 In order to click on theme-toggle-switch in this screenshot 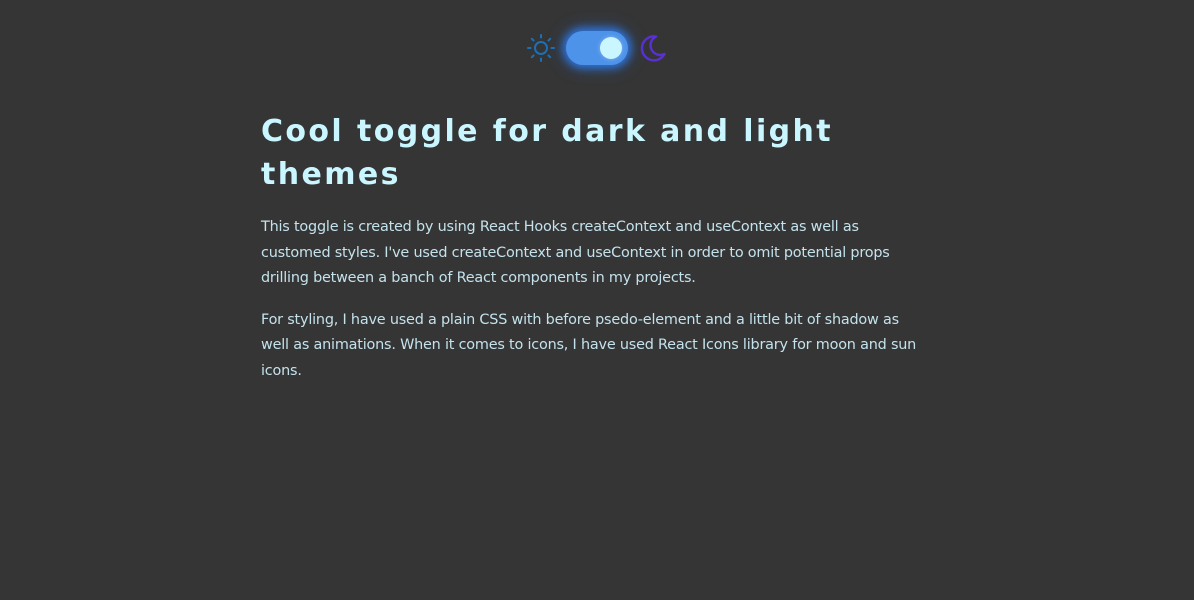, I will do `click(597, 48)`.